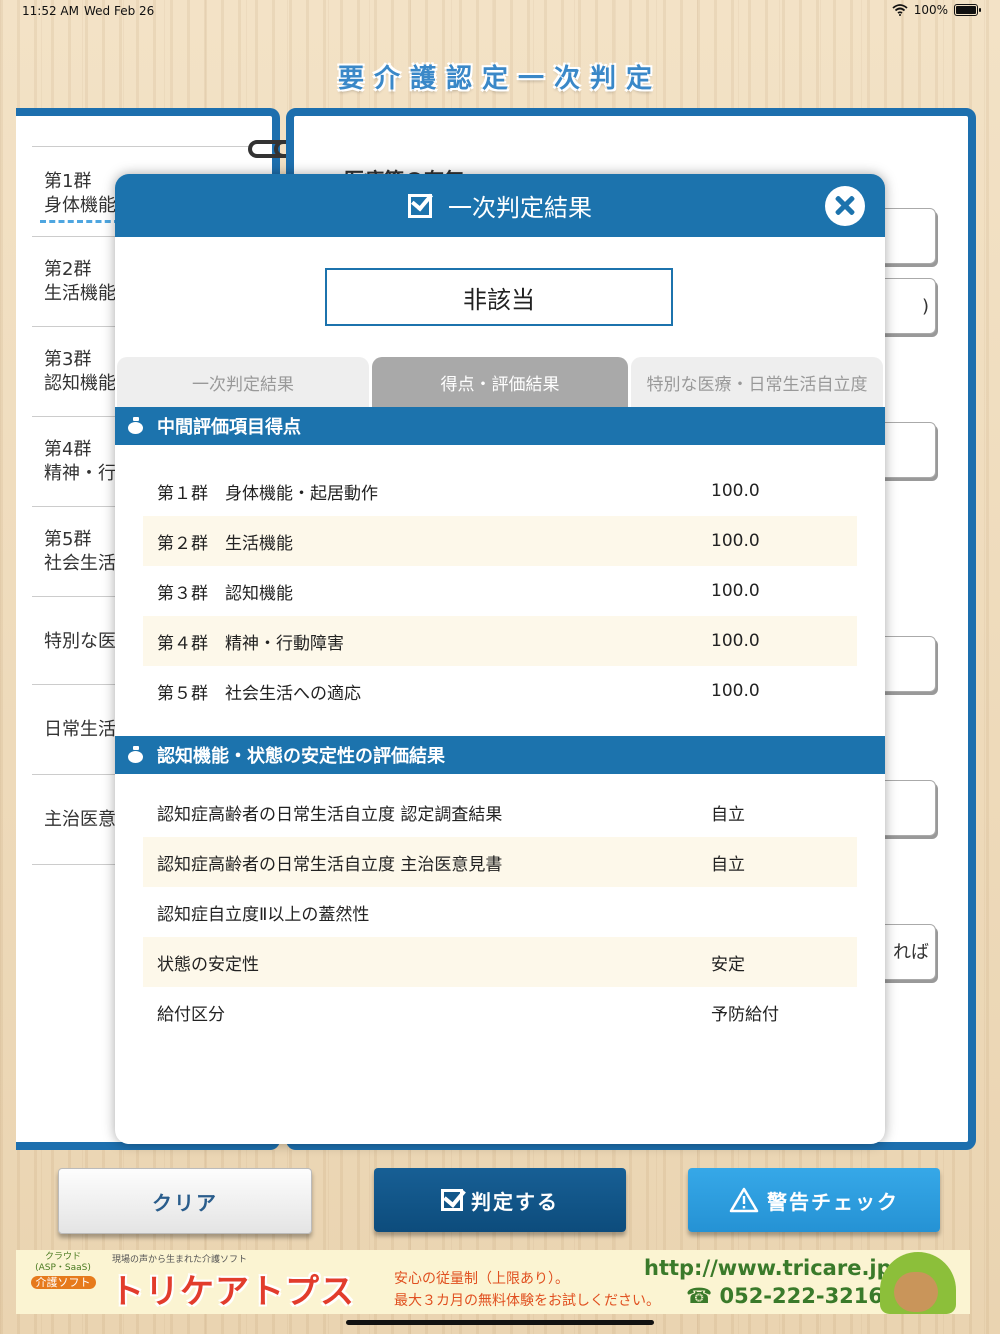 The height and width of the screenshot is (1334, 1000). I want to click on tab-primary-result: 一次判定結果, so click(243, 382).